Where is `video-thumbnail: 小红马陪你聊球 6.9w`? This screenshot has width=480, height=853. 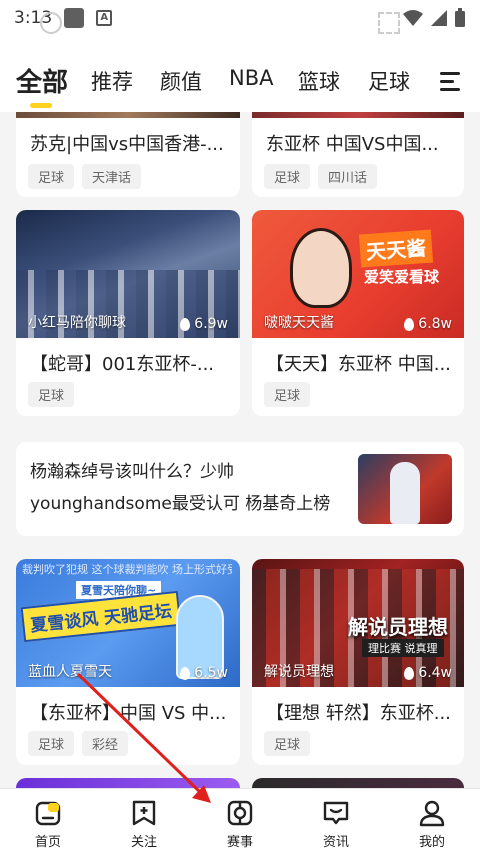
video-thumbnail: 小红马陪你聊球 6.9w is located at coordinates (128, 274).